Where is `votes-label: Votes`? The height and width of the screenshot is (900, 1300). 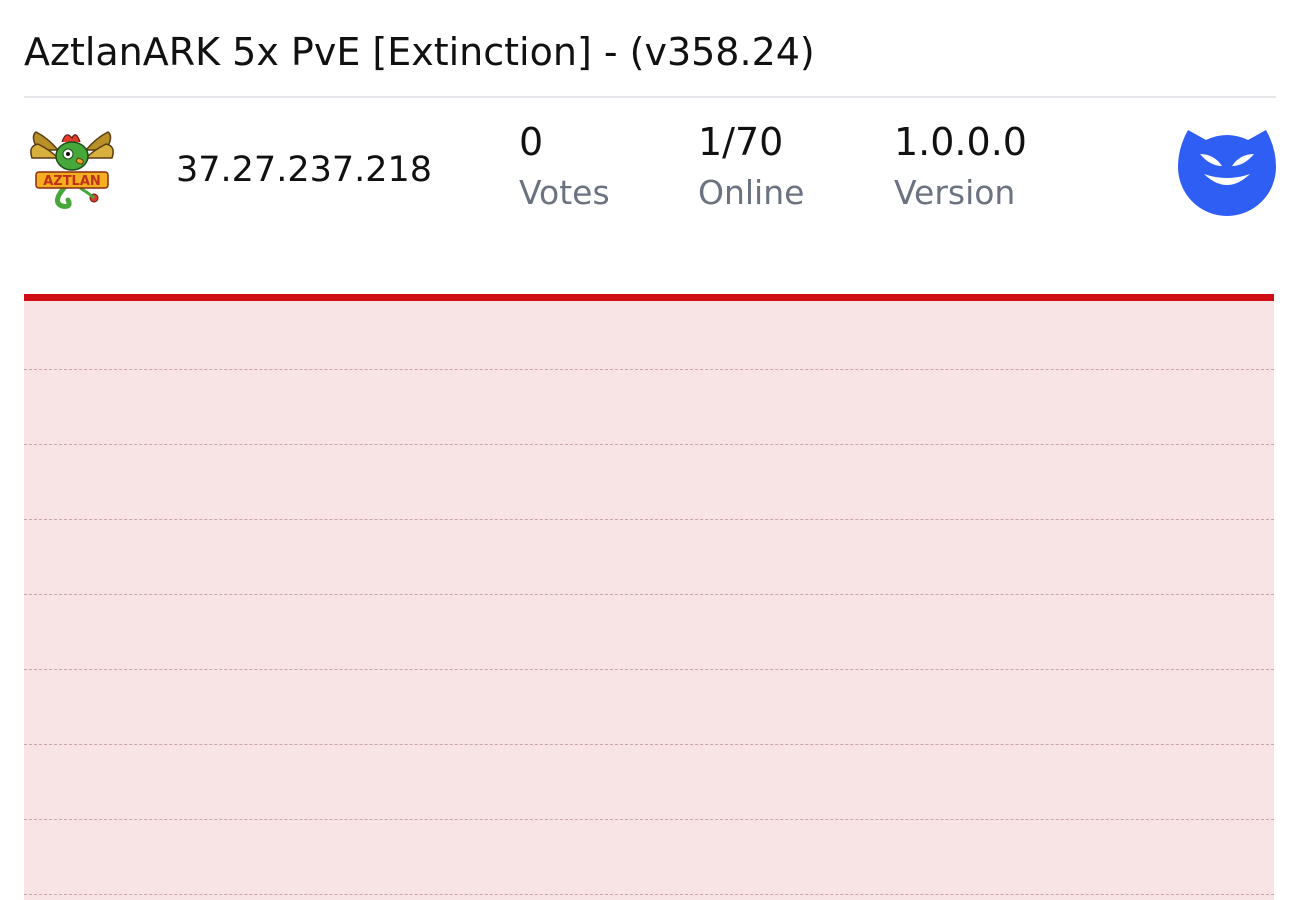
votes-label: Votes is located at coordinates (564, 192).